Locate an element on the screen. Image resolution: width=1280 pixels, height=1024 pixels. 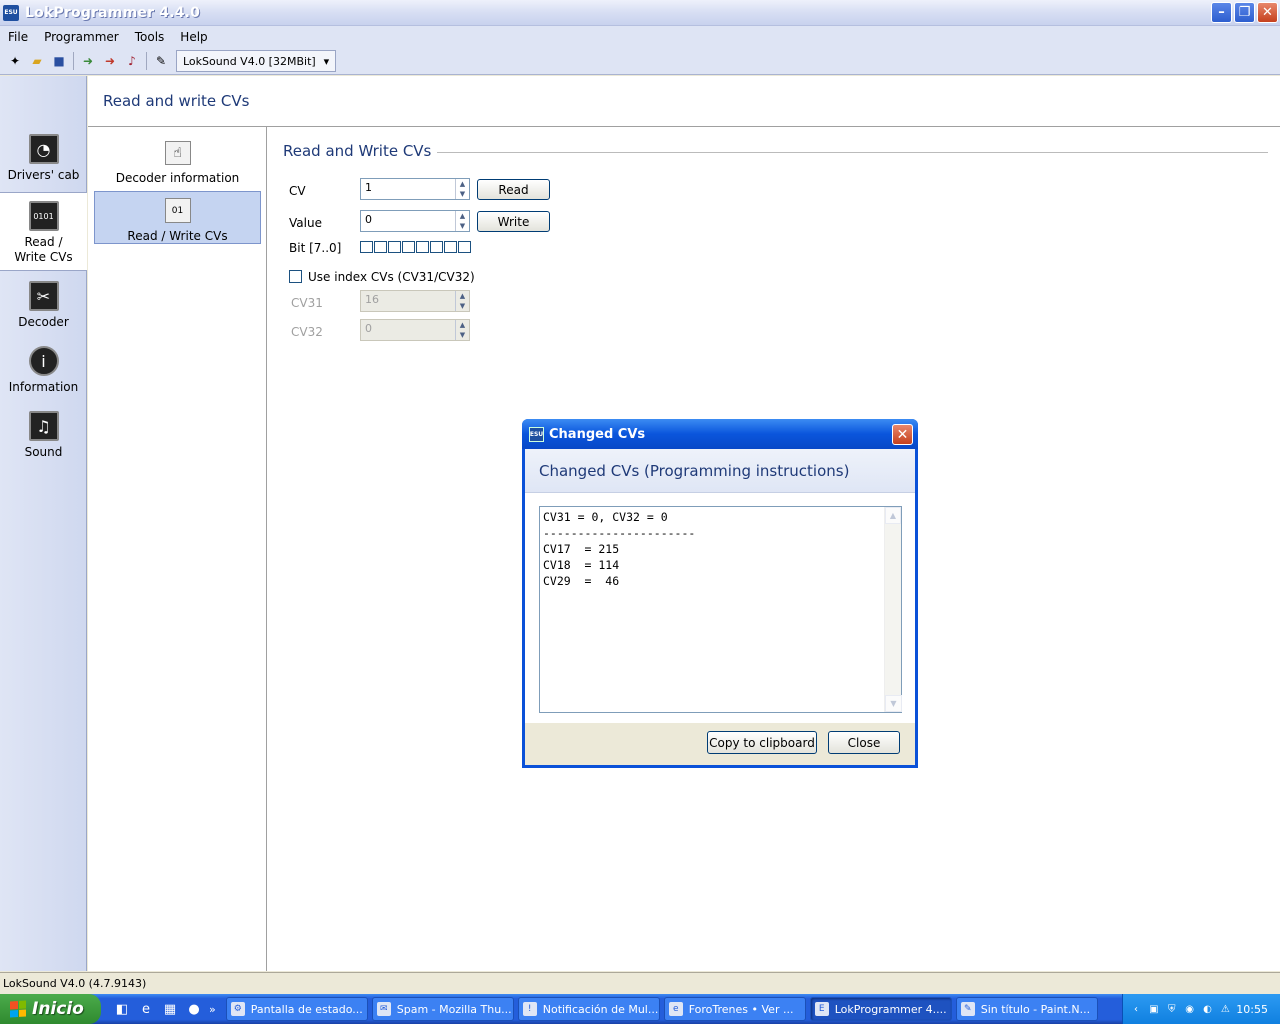
open-folder-icon: ▰ is located at coordinates (37, 61).